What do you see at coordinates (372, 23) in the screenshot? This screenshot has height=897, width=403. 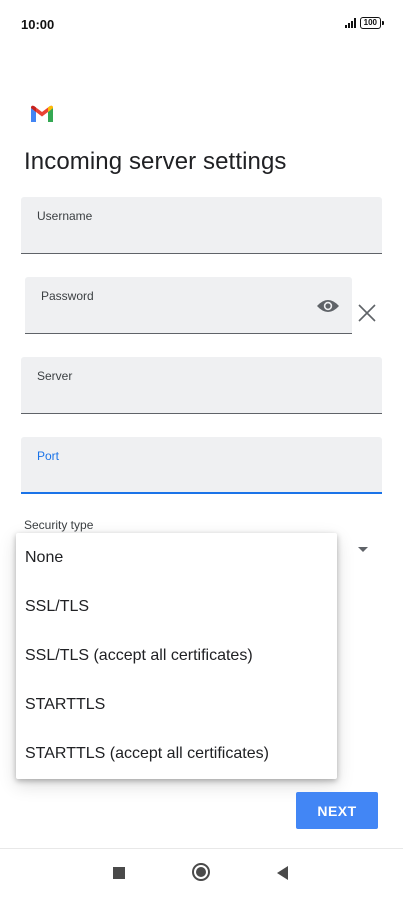 I see `battery-icon: 100` at bounding box center [372, 23].